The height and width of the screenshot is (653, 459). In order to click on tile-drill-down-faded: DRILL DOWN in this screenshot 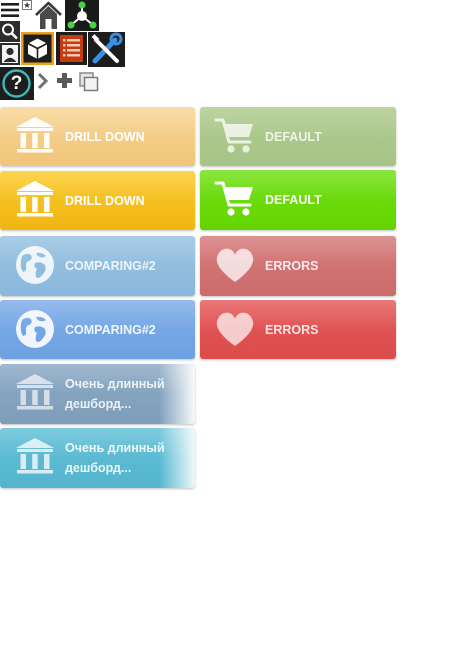, I will do `click(97, 136)`.